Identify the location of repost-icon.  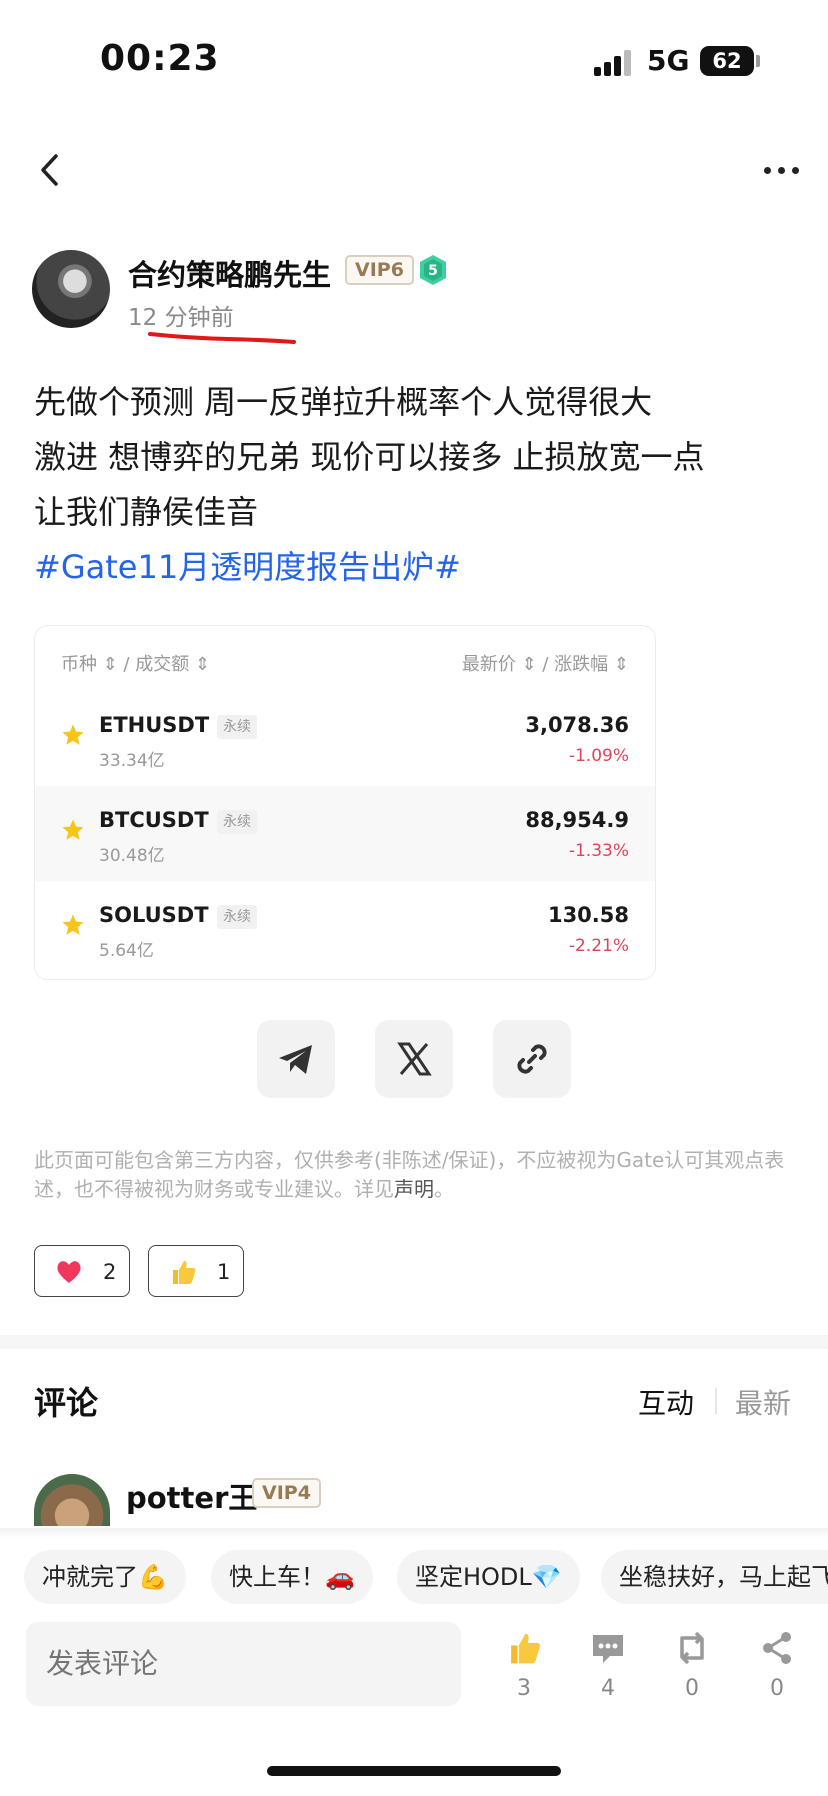
(692, 1648).